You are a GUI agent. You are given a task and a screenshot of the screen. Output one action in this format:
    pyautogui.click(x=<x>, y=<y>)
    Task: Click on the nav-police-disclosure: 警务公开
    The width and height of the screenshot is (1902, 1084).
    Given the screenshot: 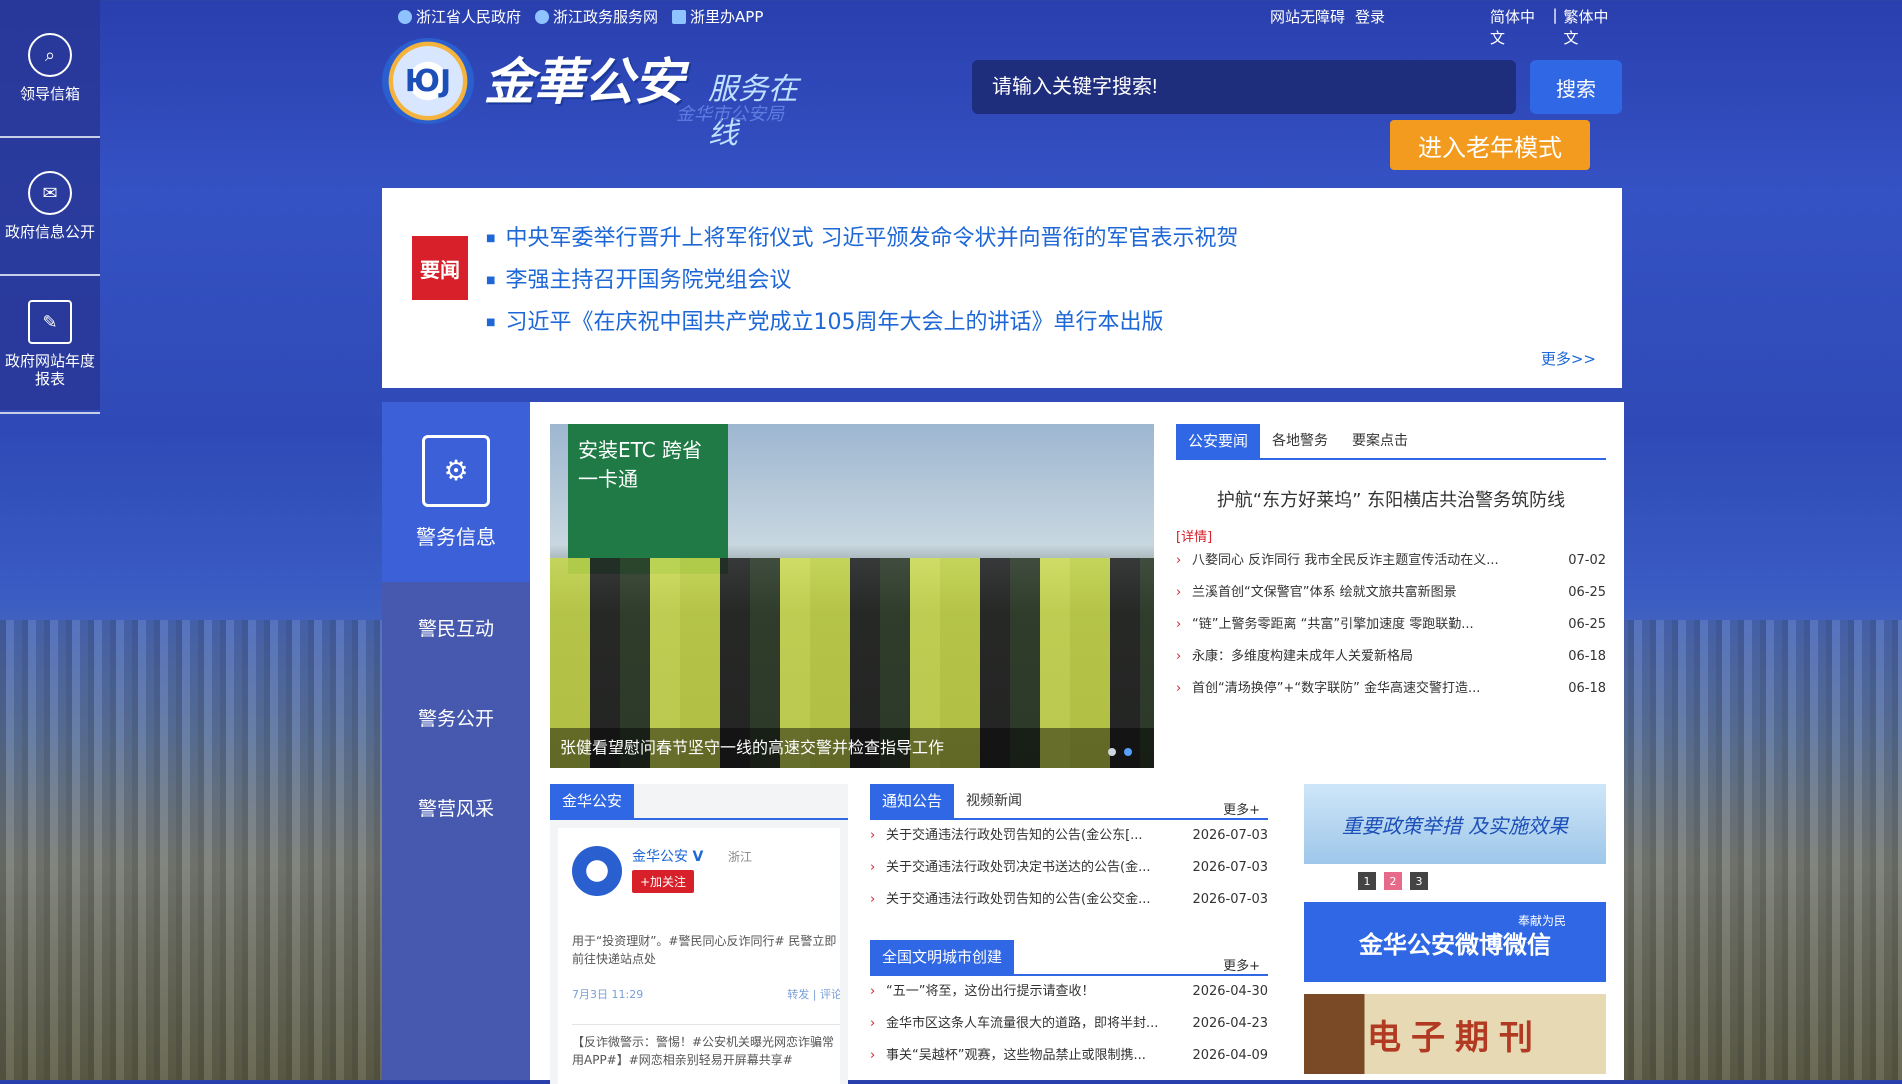 What is the action you would take?
    pyautogui.click(x=456, y=717)
    